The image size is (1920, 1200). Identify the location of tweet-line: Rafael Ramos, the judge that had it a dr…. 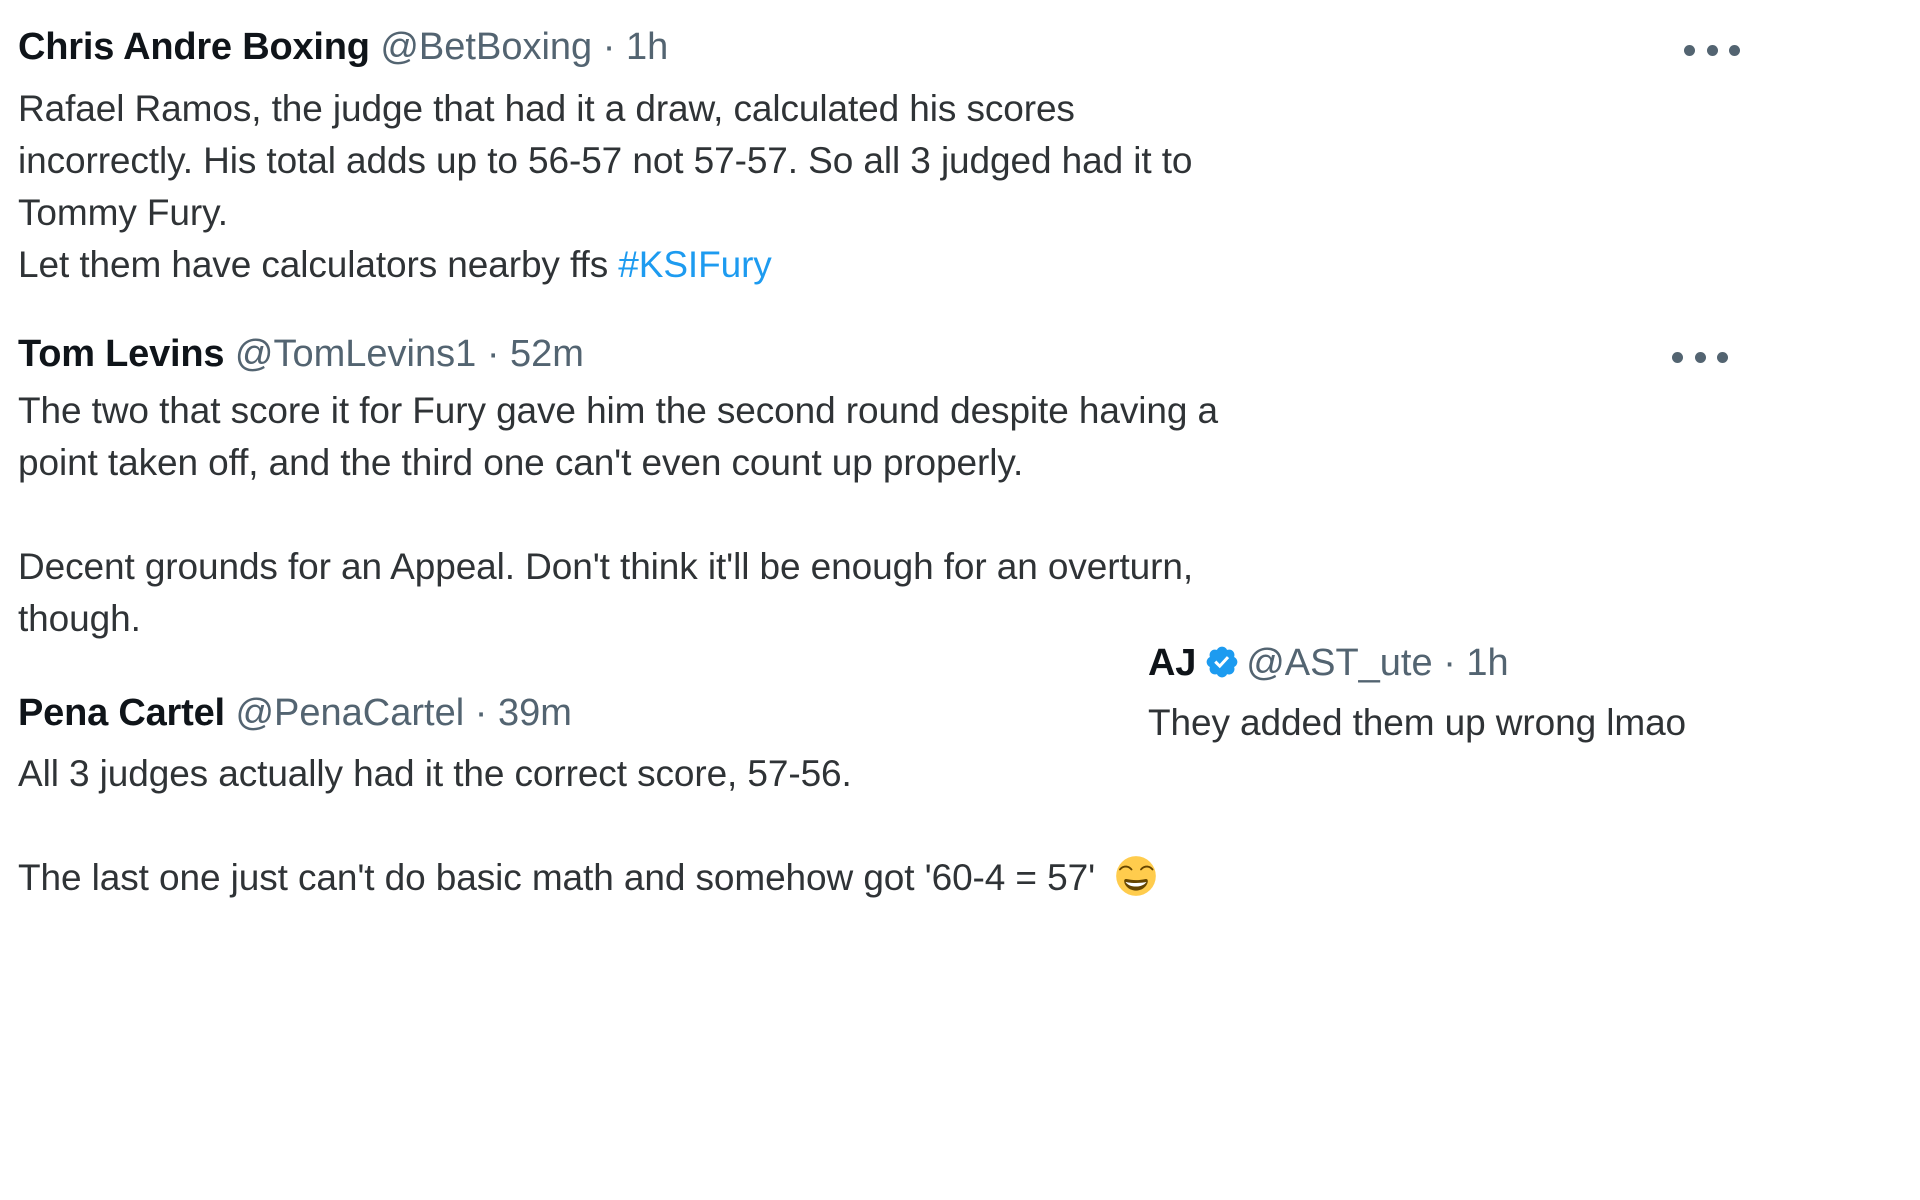
(546, 108).